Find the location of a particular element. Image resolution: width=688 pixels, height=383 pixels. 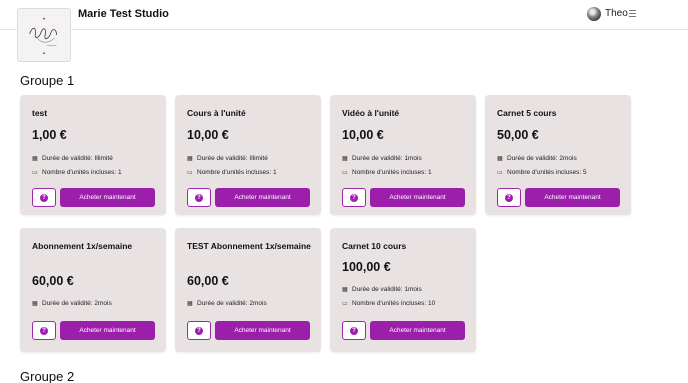

studio-name: Marie Test Studio is located at coordinates (123, 14).